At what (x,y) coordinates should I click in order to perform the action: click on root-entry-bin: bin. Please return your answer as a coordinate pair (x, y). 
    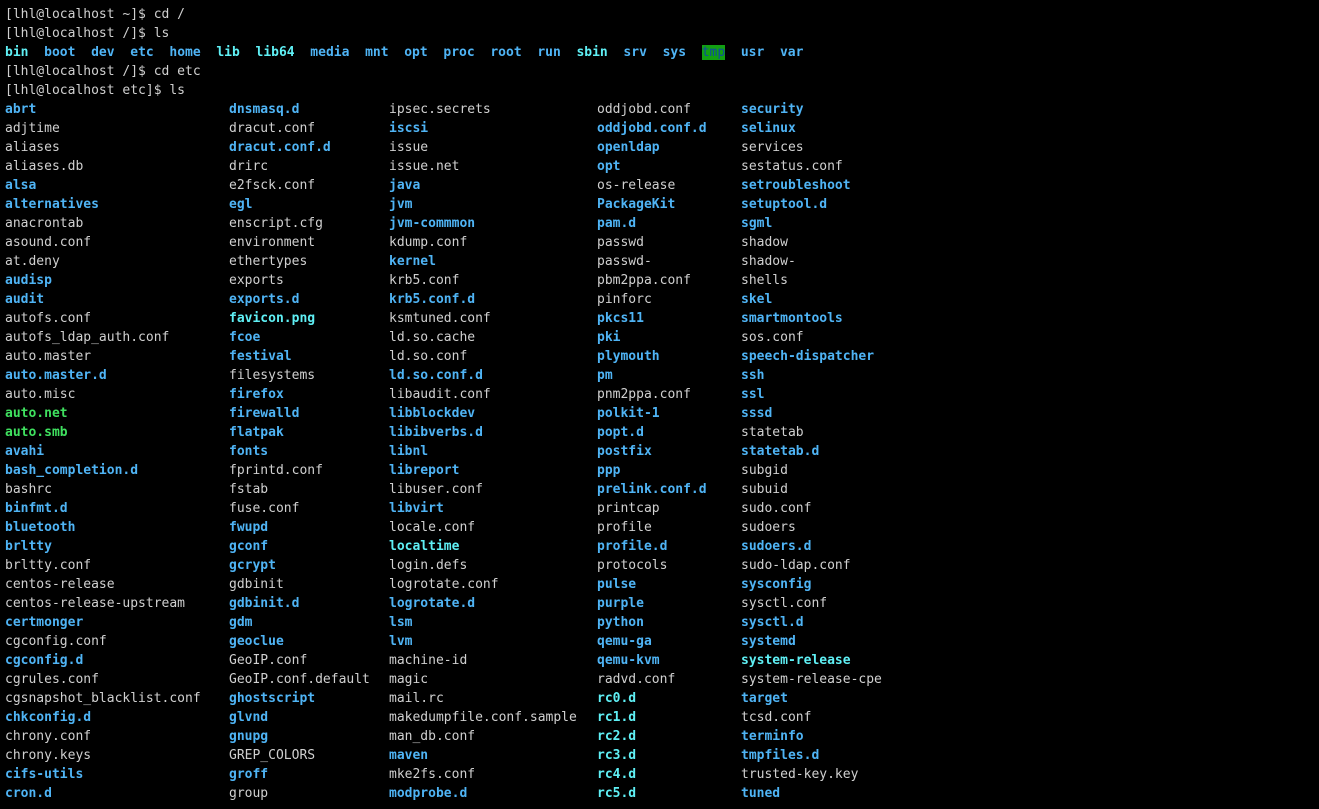
    Looking at the image, I should click on (17, 52).